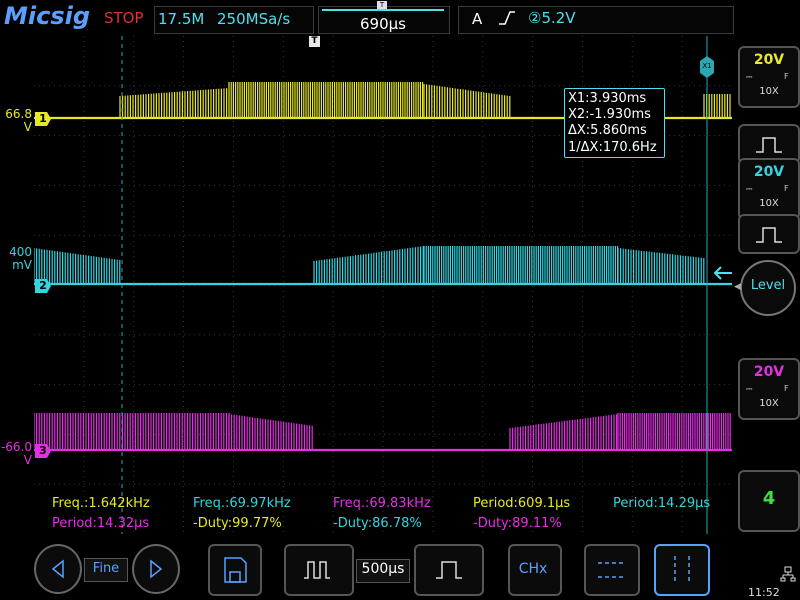 The height and width of the screenshot is (600, 800). Describe the element at coordinates (737, 287) in the screenshot. I see `level-chevron-left-icon: ◀` at that location.